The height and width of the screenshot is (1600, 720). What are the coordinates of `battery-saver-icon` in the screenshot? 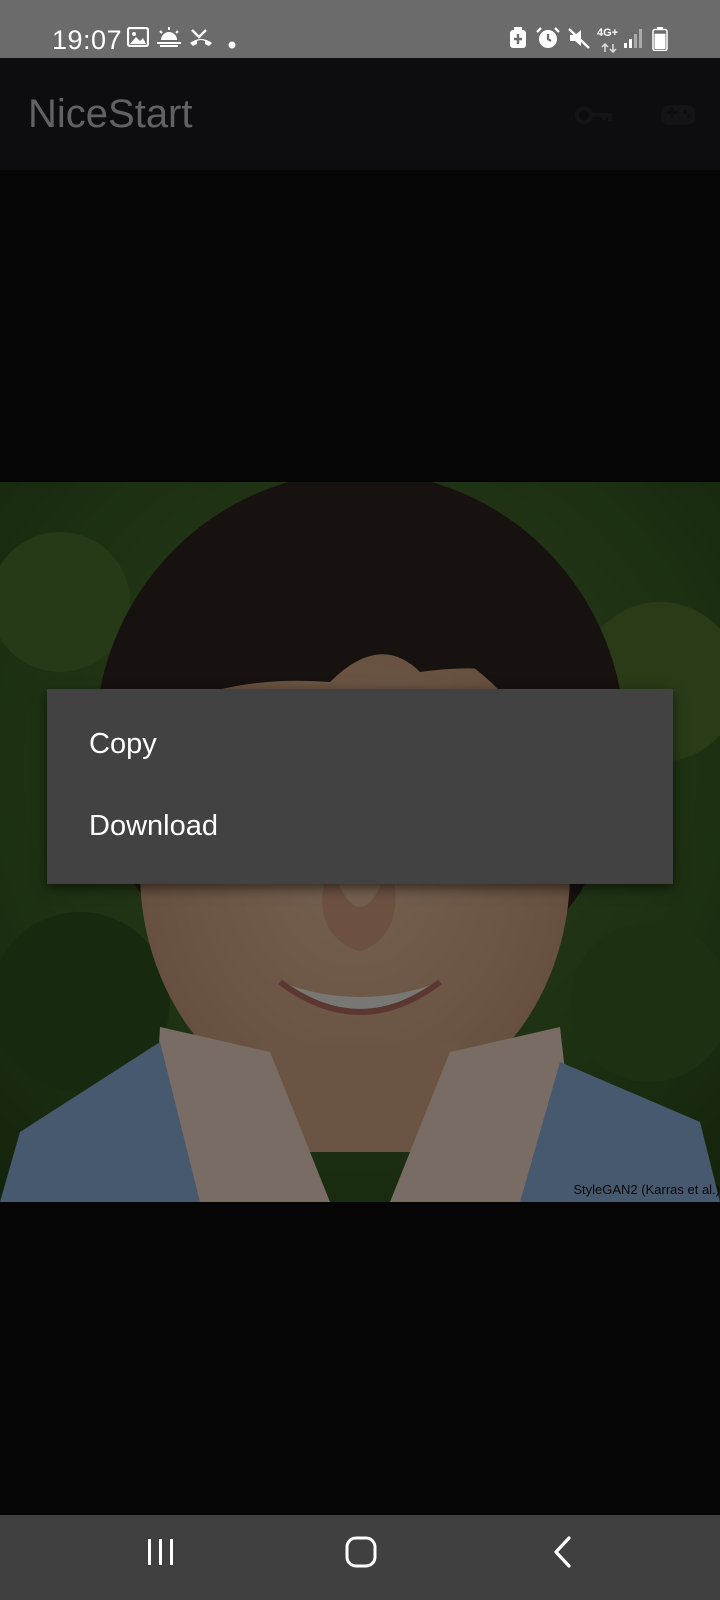 It's located at (518, 40).